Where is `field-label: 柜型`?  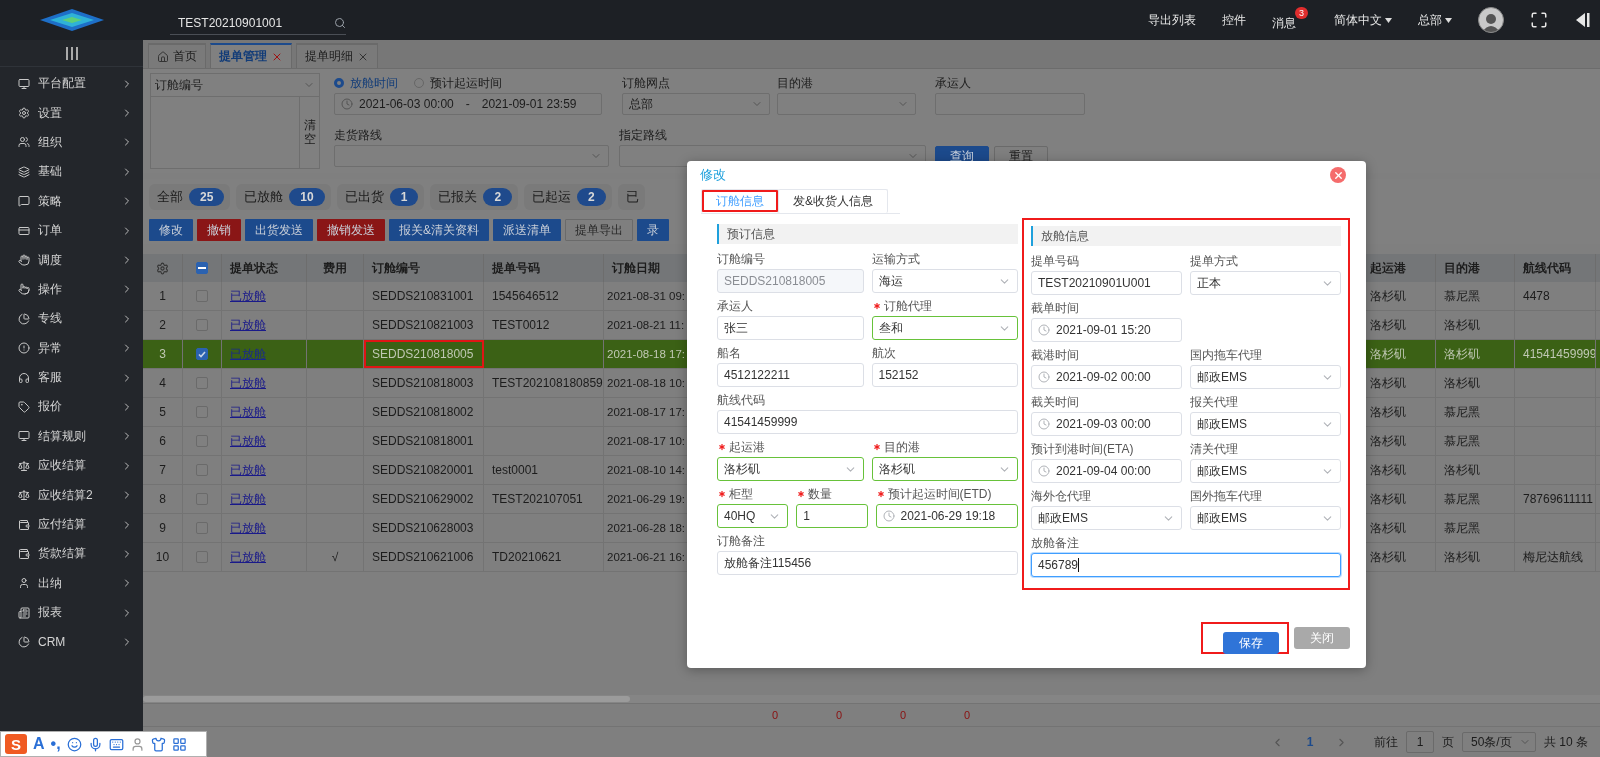 field-label: 柜型 is located at coordinates (741, 494).